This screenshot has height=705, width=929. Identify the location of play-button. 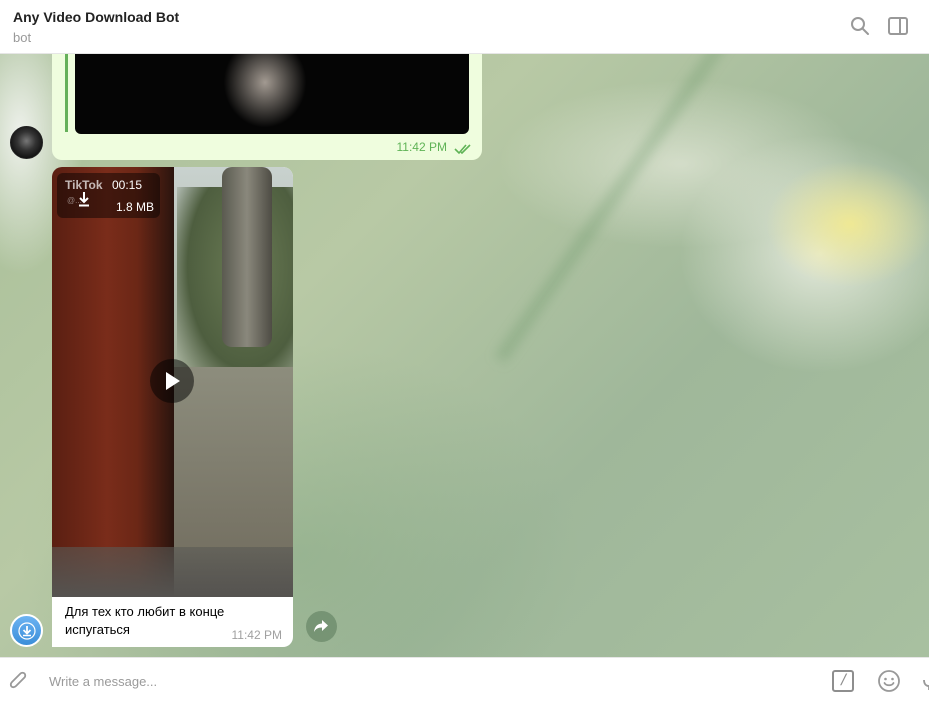
(172, 381).